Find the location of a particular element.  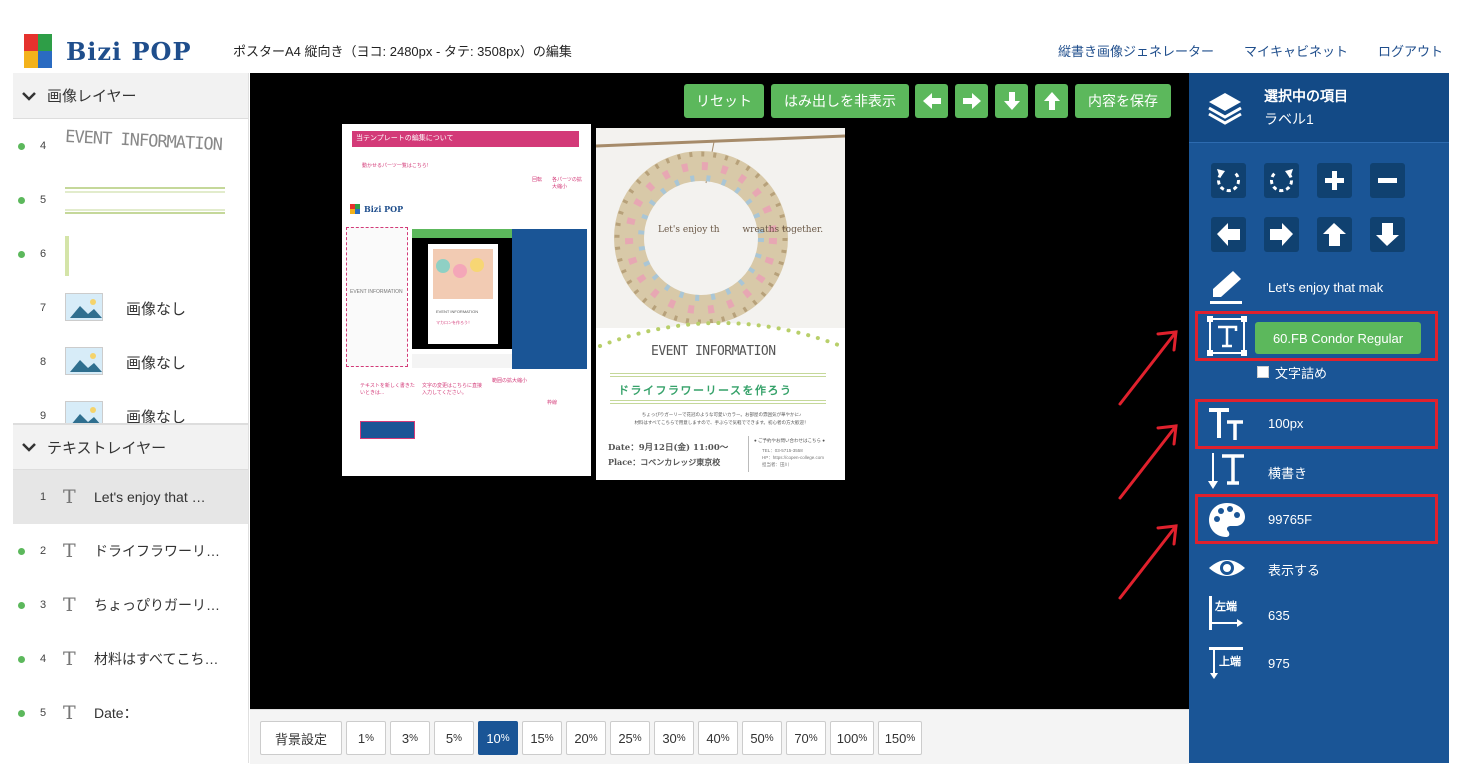

zoom-50-button: 50% is located at coordinates (762, 738).